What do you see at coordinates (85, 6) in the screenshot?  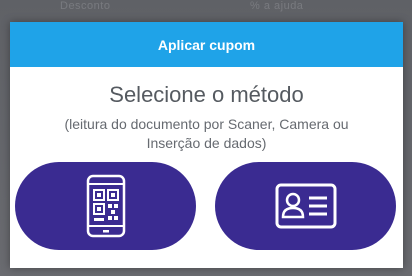 I see `background-label-left: Desconto` at bounding box center [85, 6].